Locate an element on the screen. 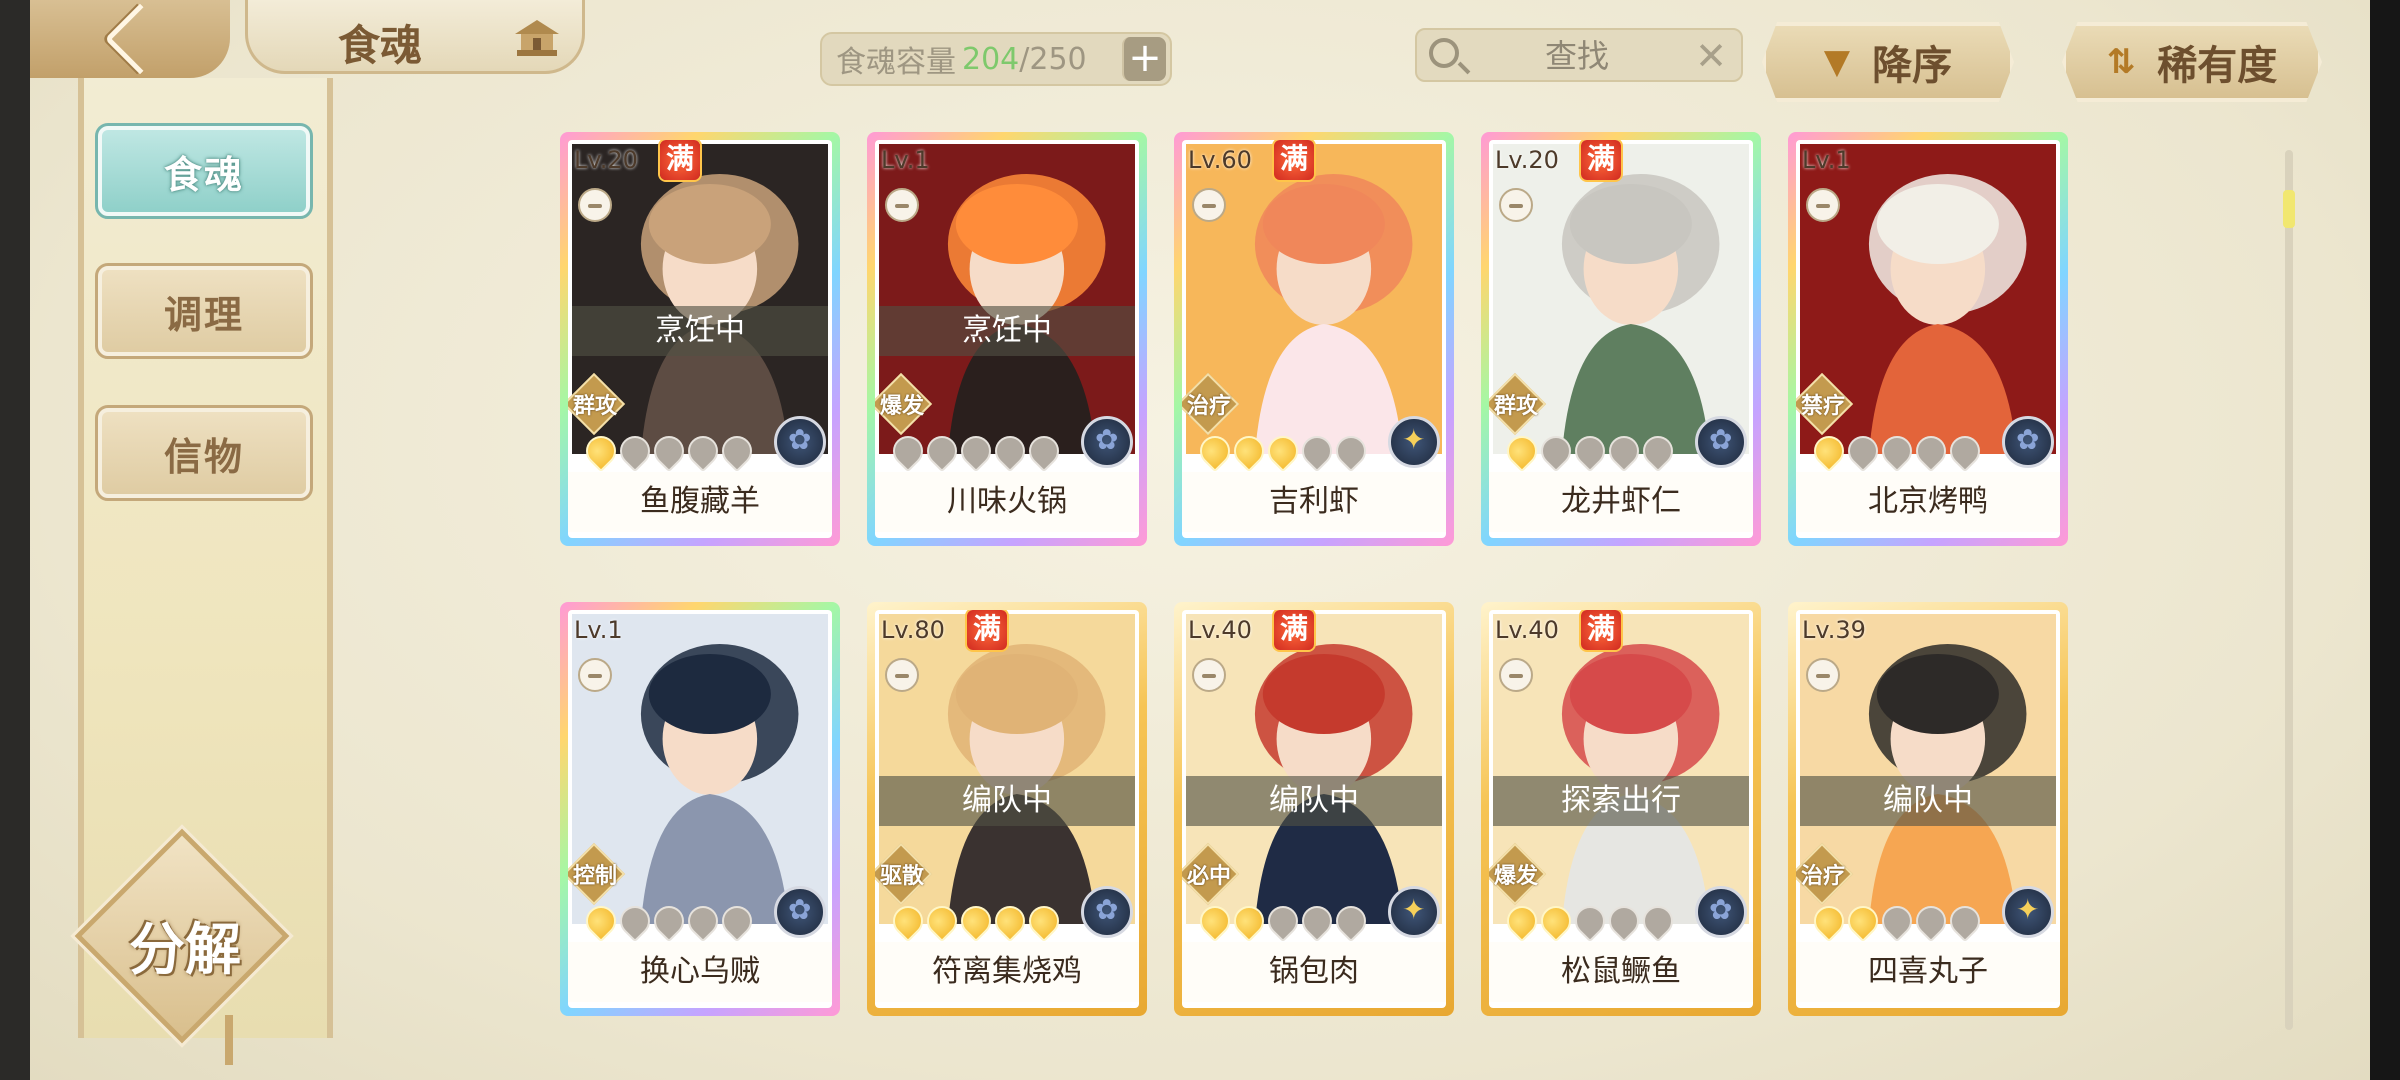 The image size is (2400, 1080). card-name: 符离集烧鸡 is located at coordinates (1007, 972).